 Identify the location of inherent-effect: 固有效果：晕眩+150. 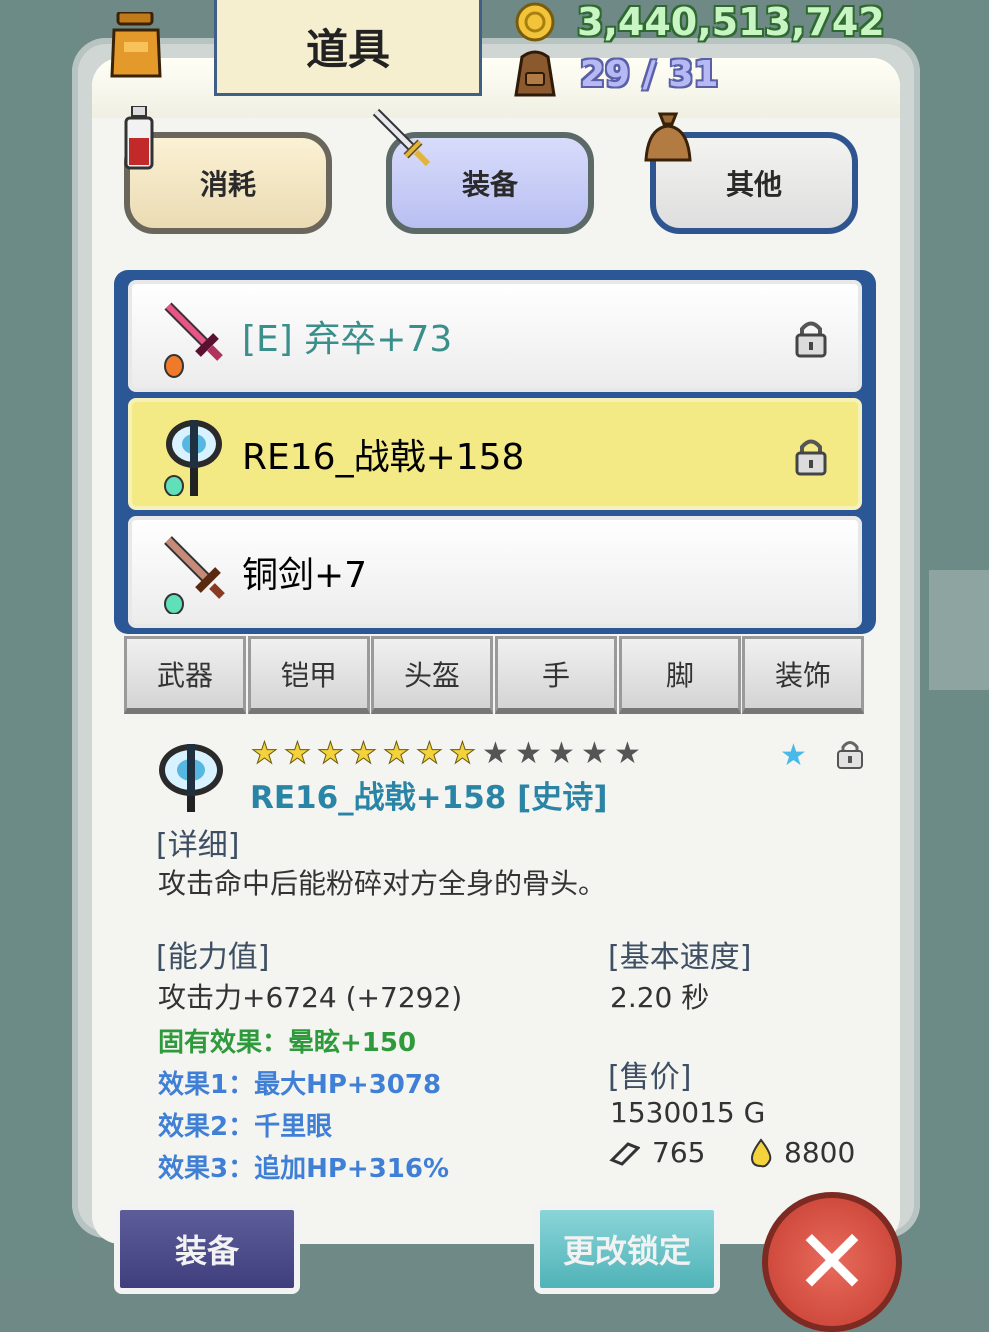
(287, 1043).